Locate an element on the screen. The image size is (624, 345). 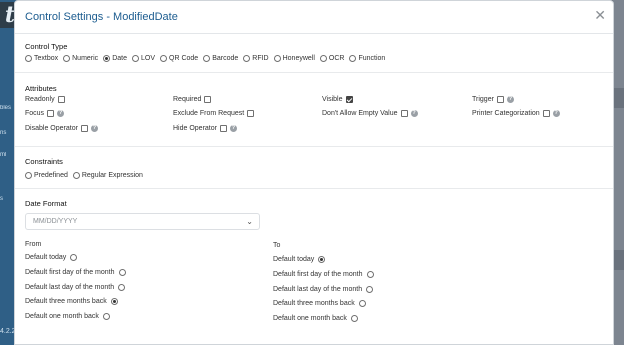
attr-dont-allow-empty: Don't Allow Empty Value? is located at coordinates (370, 113).